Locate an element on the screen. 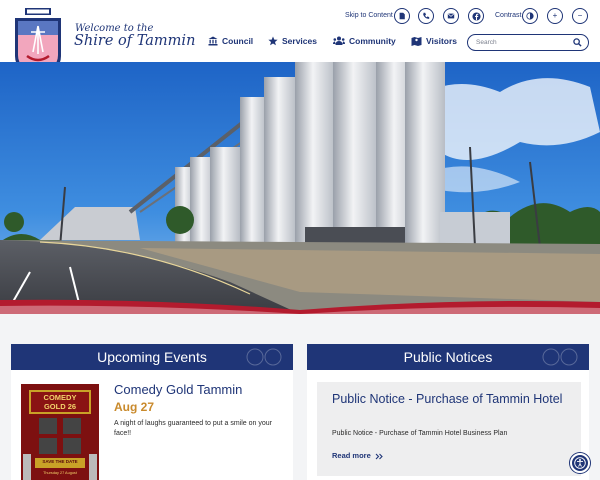  search-input is located at coordinates (523, 42).